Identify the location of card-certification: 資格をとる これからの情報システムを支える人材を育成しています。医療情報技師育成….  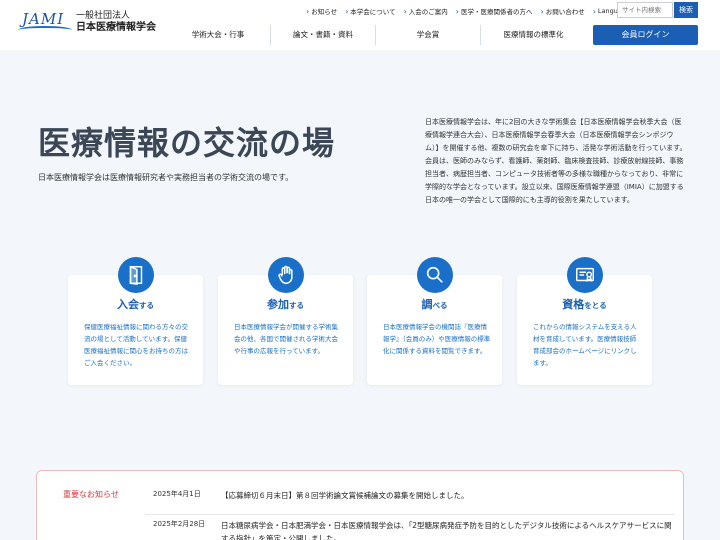
(584, 321).